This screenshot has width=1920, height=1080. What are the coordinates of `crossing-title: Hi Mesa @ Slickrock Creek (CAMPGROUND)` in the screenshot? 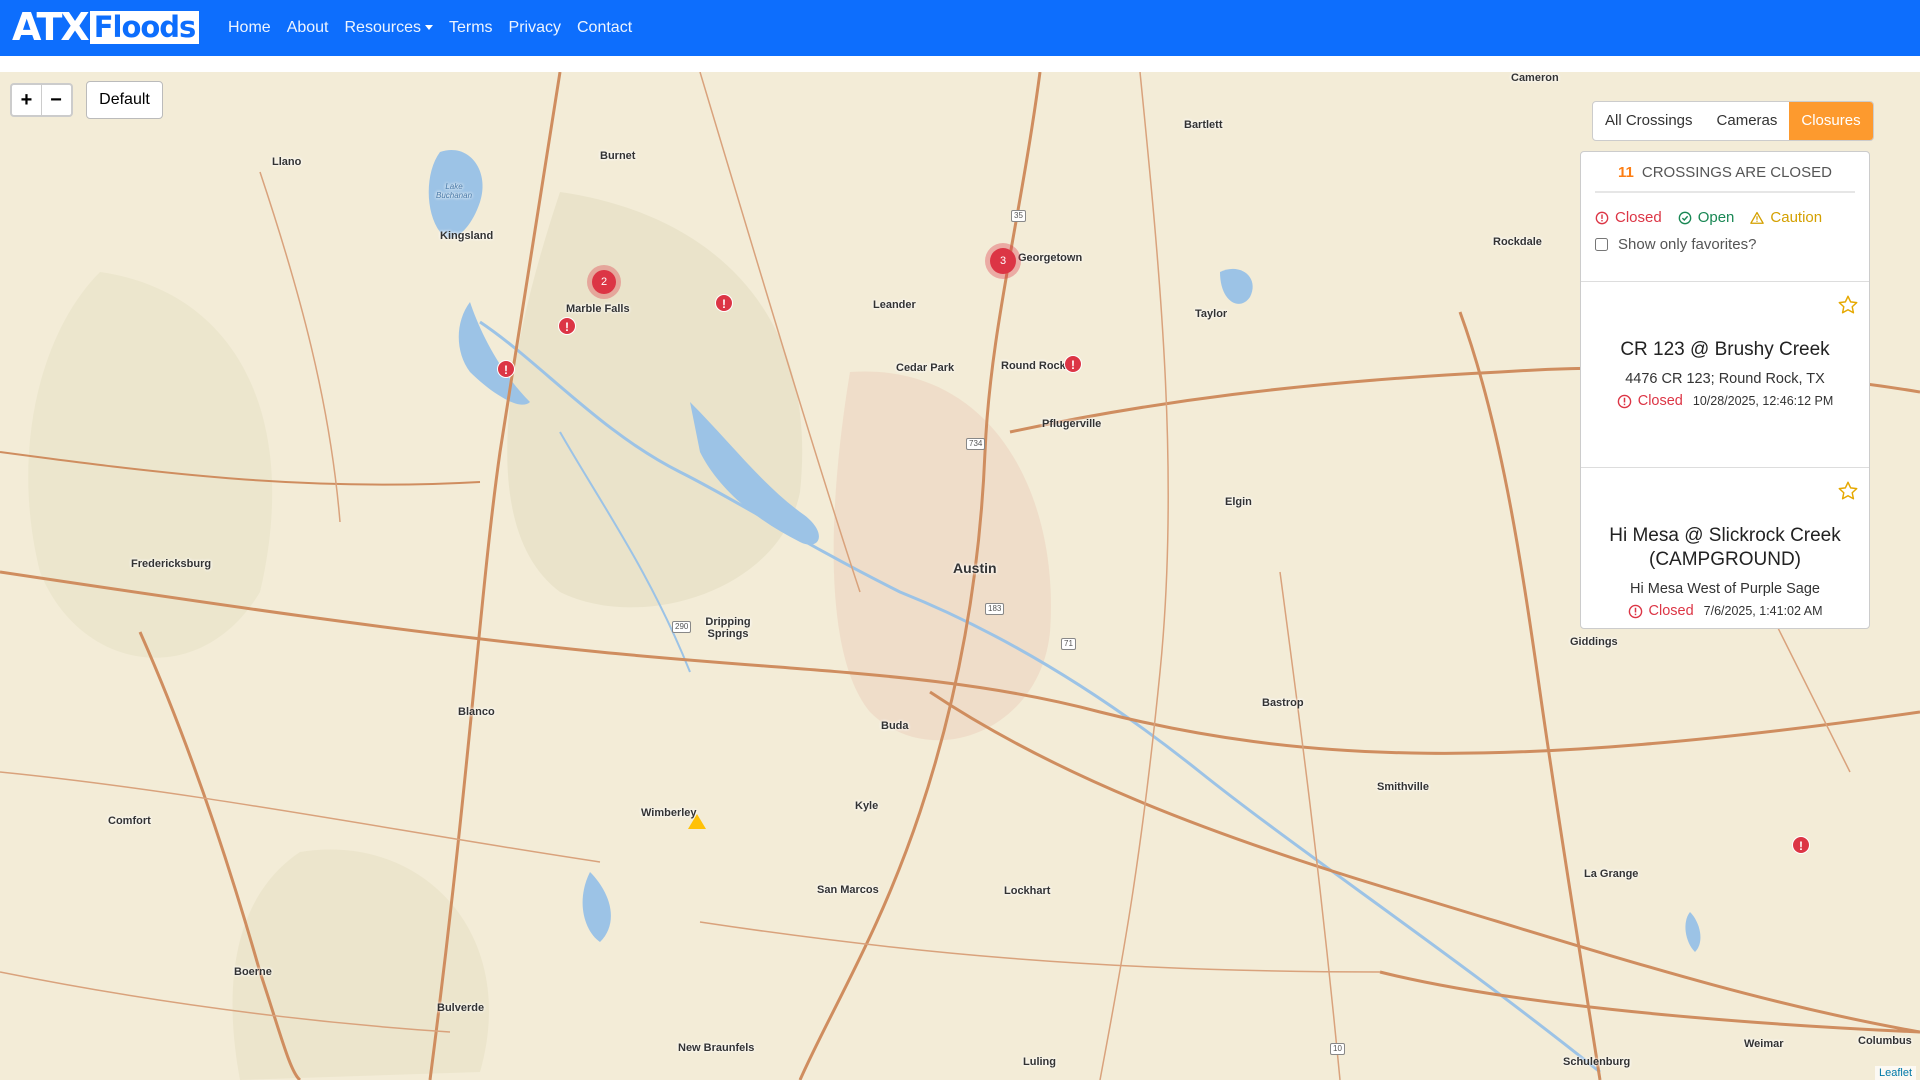 It's located at (1725, 547).